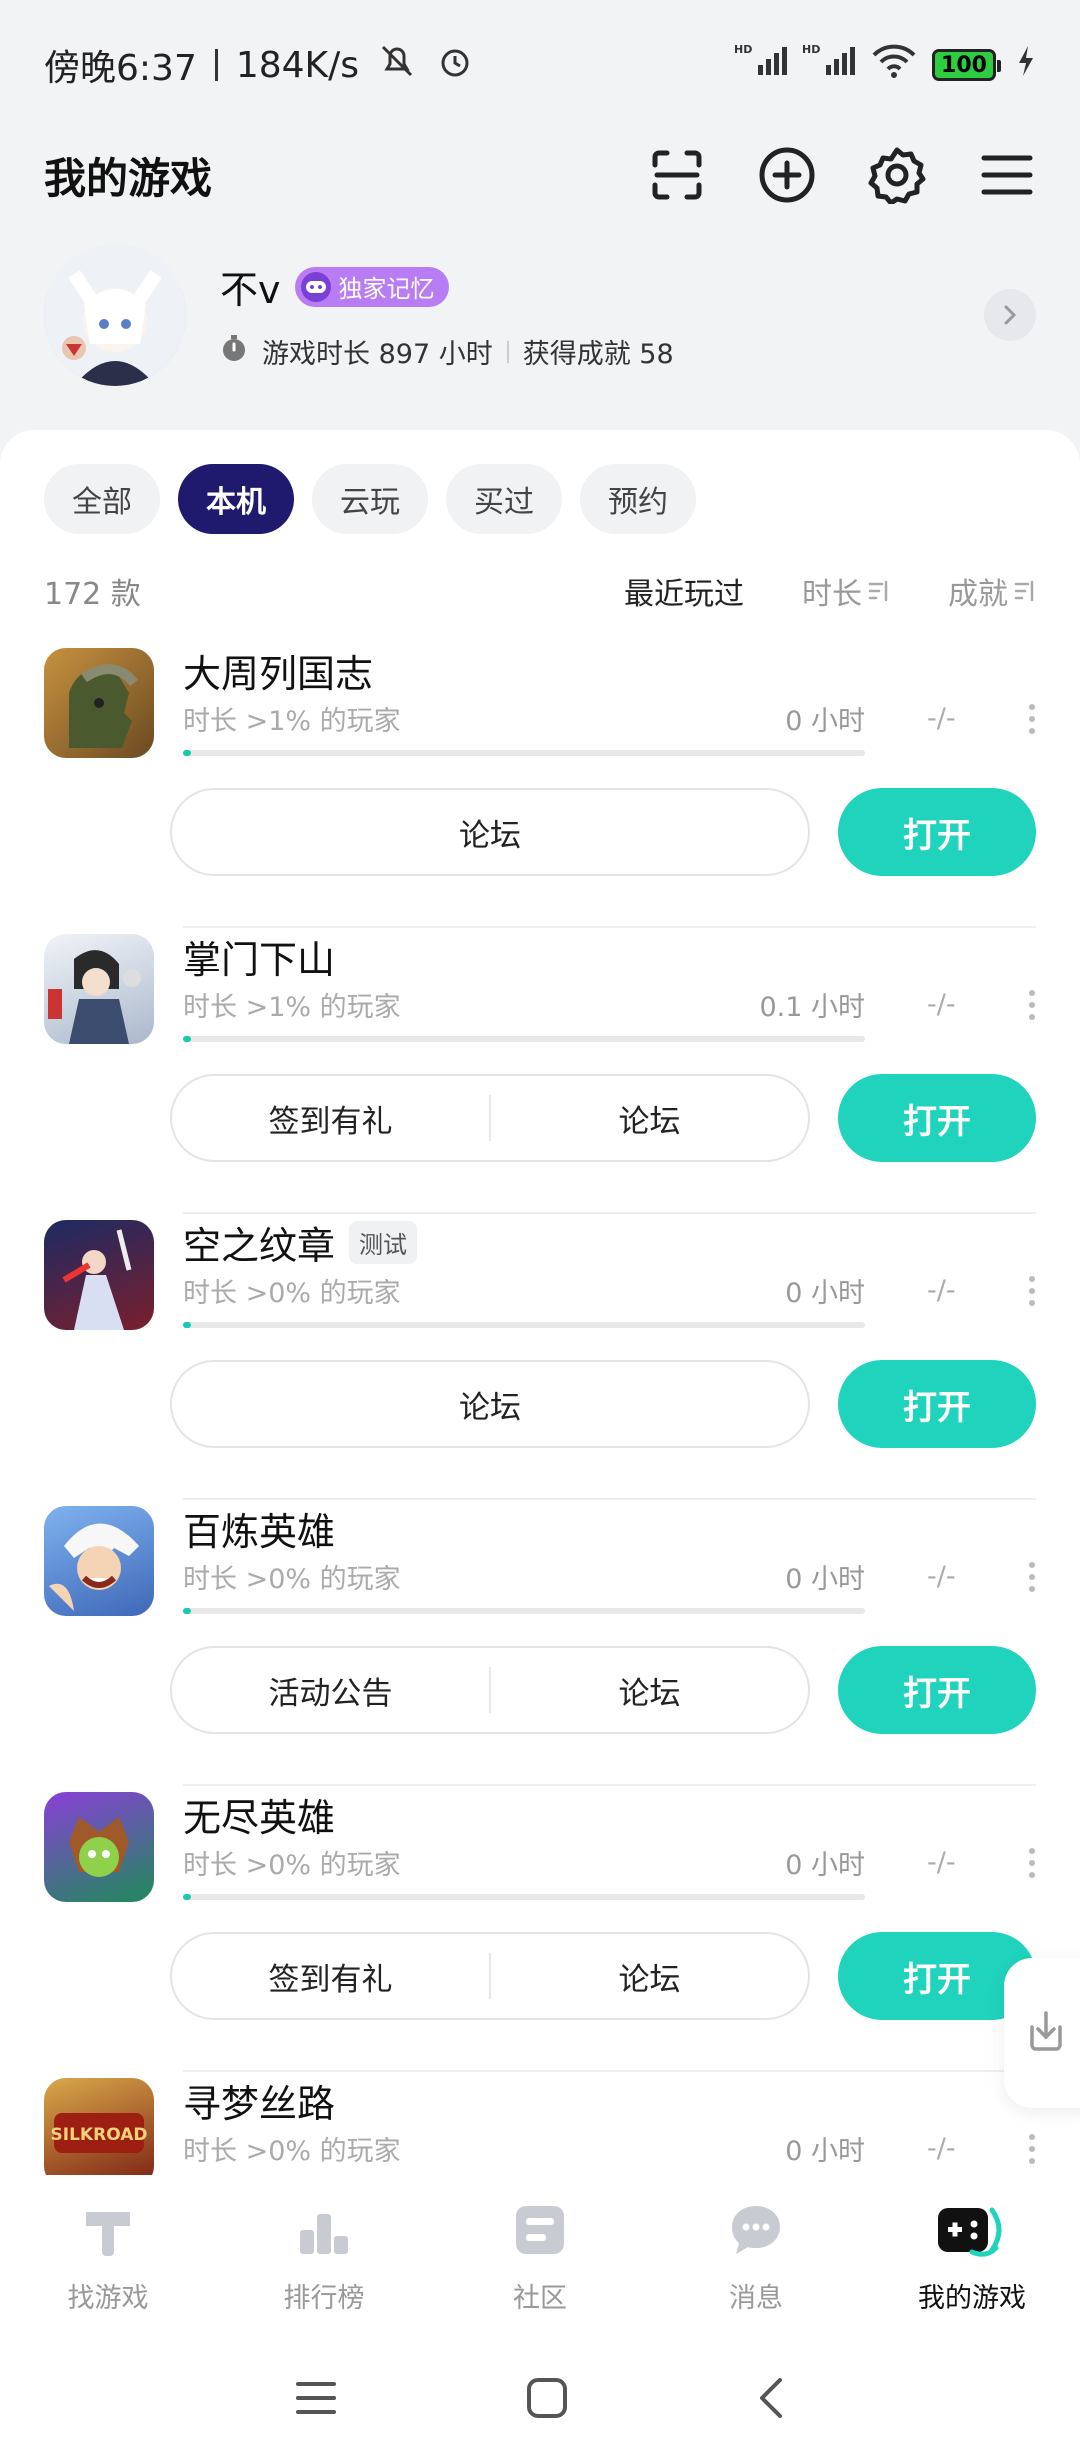  I want to click on settings-icon, so click(897, 175).